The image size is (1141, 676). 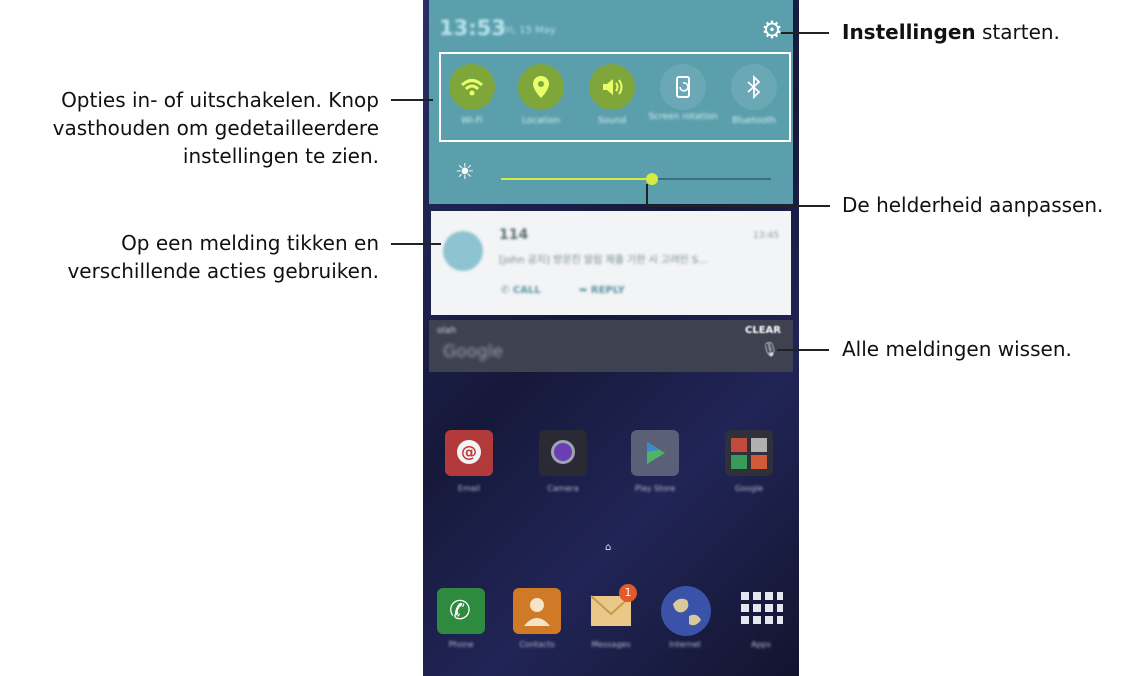 What do you see at coordinates (526, 290) in the screenshot?
I see `call-label: CALL` at bounding box center [526, 290].